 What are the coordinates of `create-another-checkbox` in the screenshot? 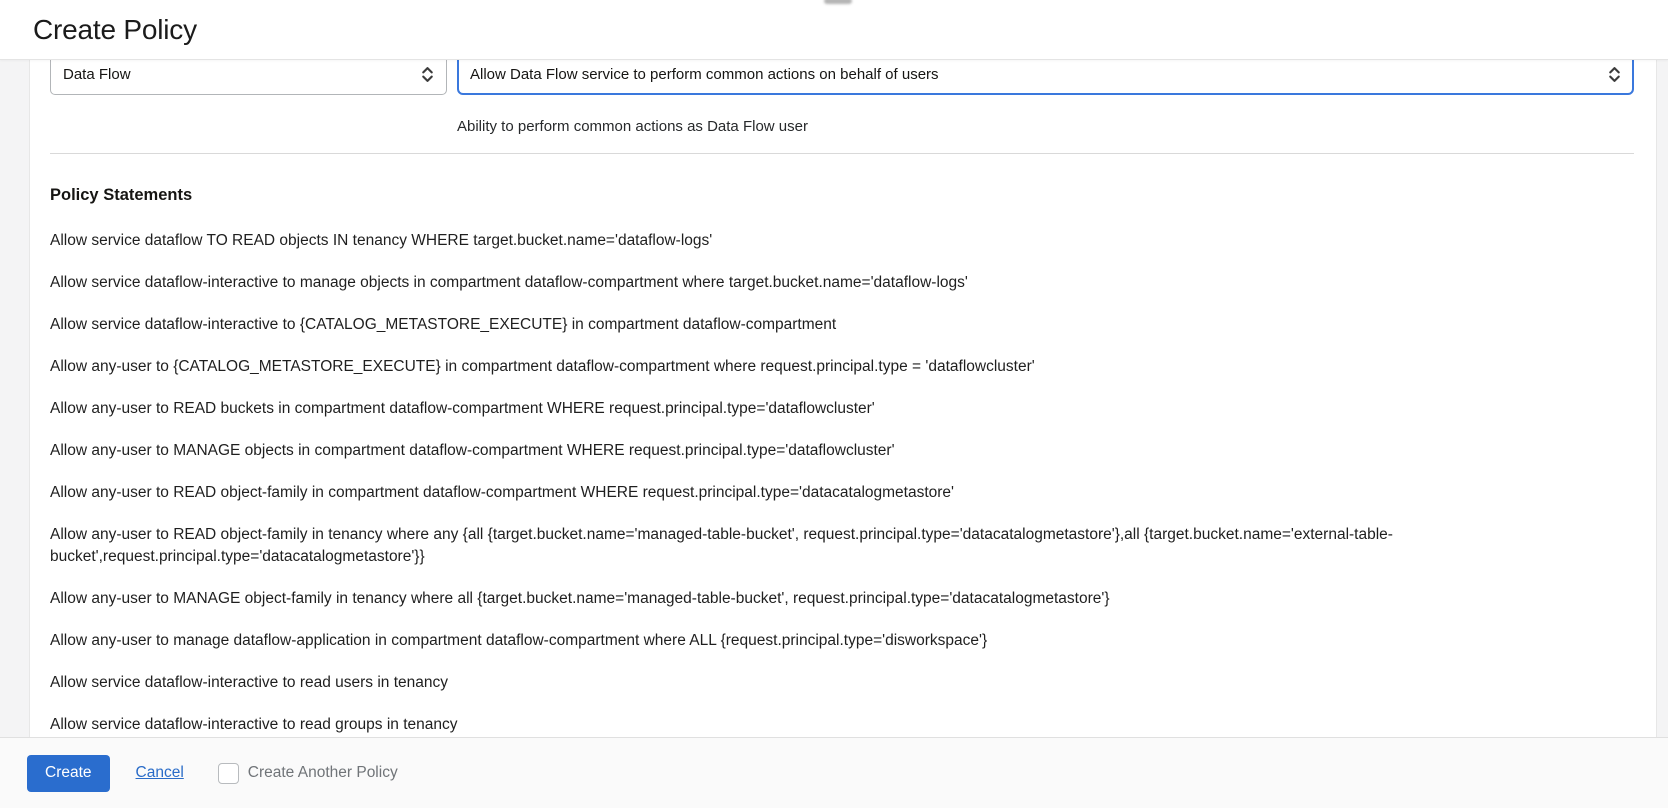 It's located at (228, 773).